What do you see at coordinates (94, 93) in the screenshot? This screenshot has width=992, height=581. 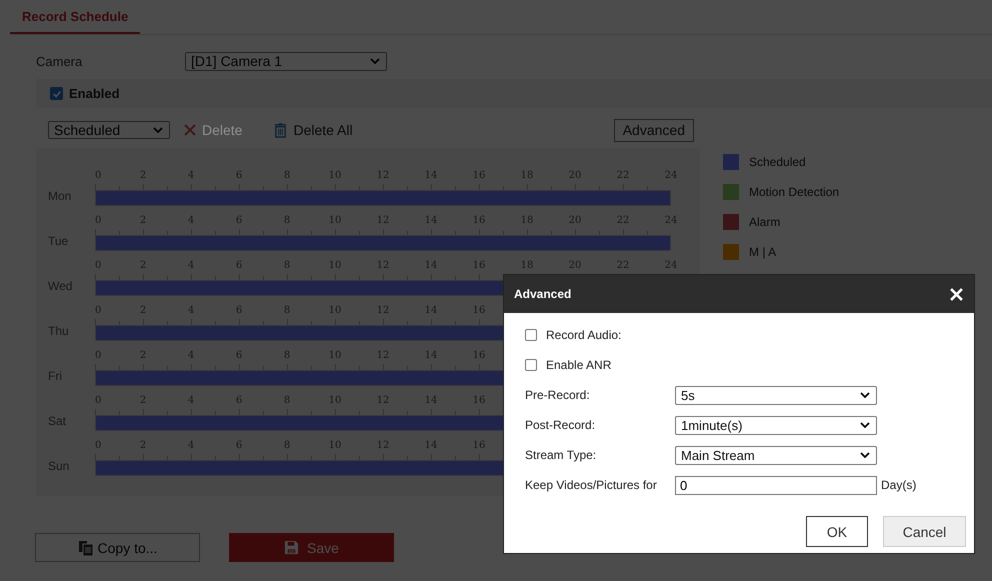 I see `enabled-label: Enabled` at bounding box center [94, 93].